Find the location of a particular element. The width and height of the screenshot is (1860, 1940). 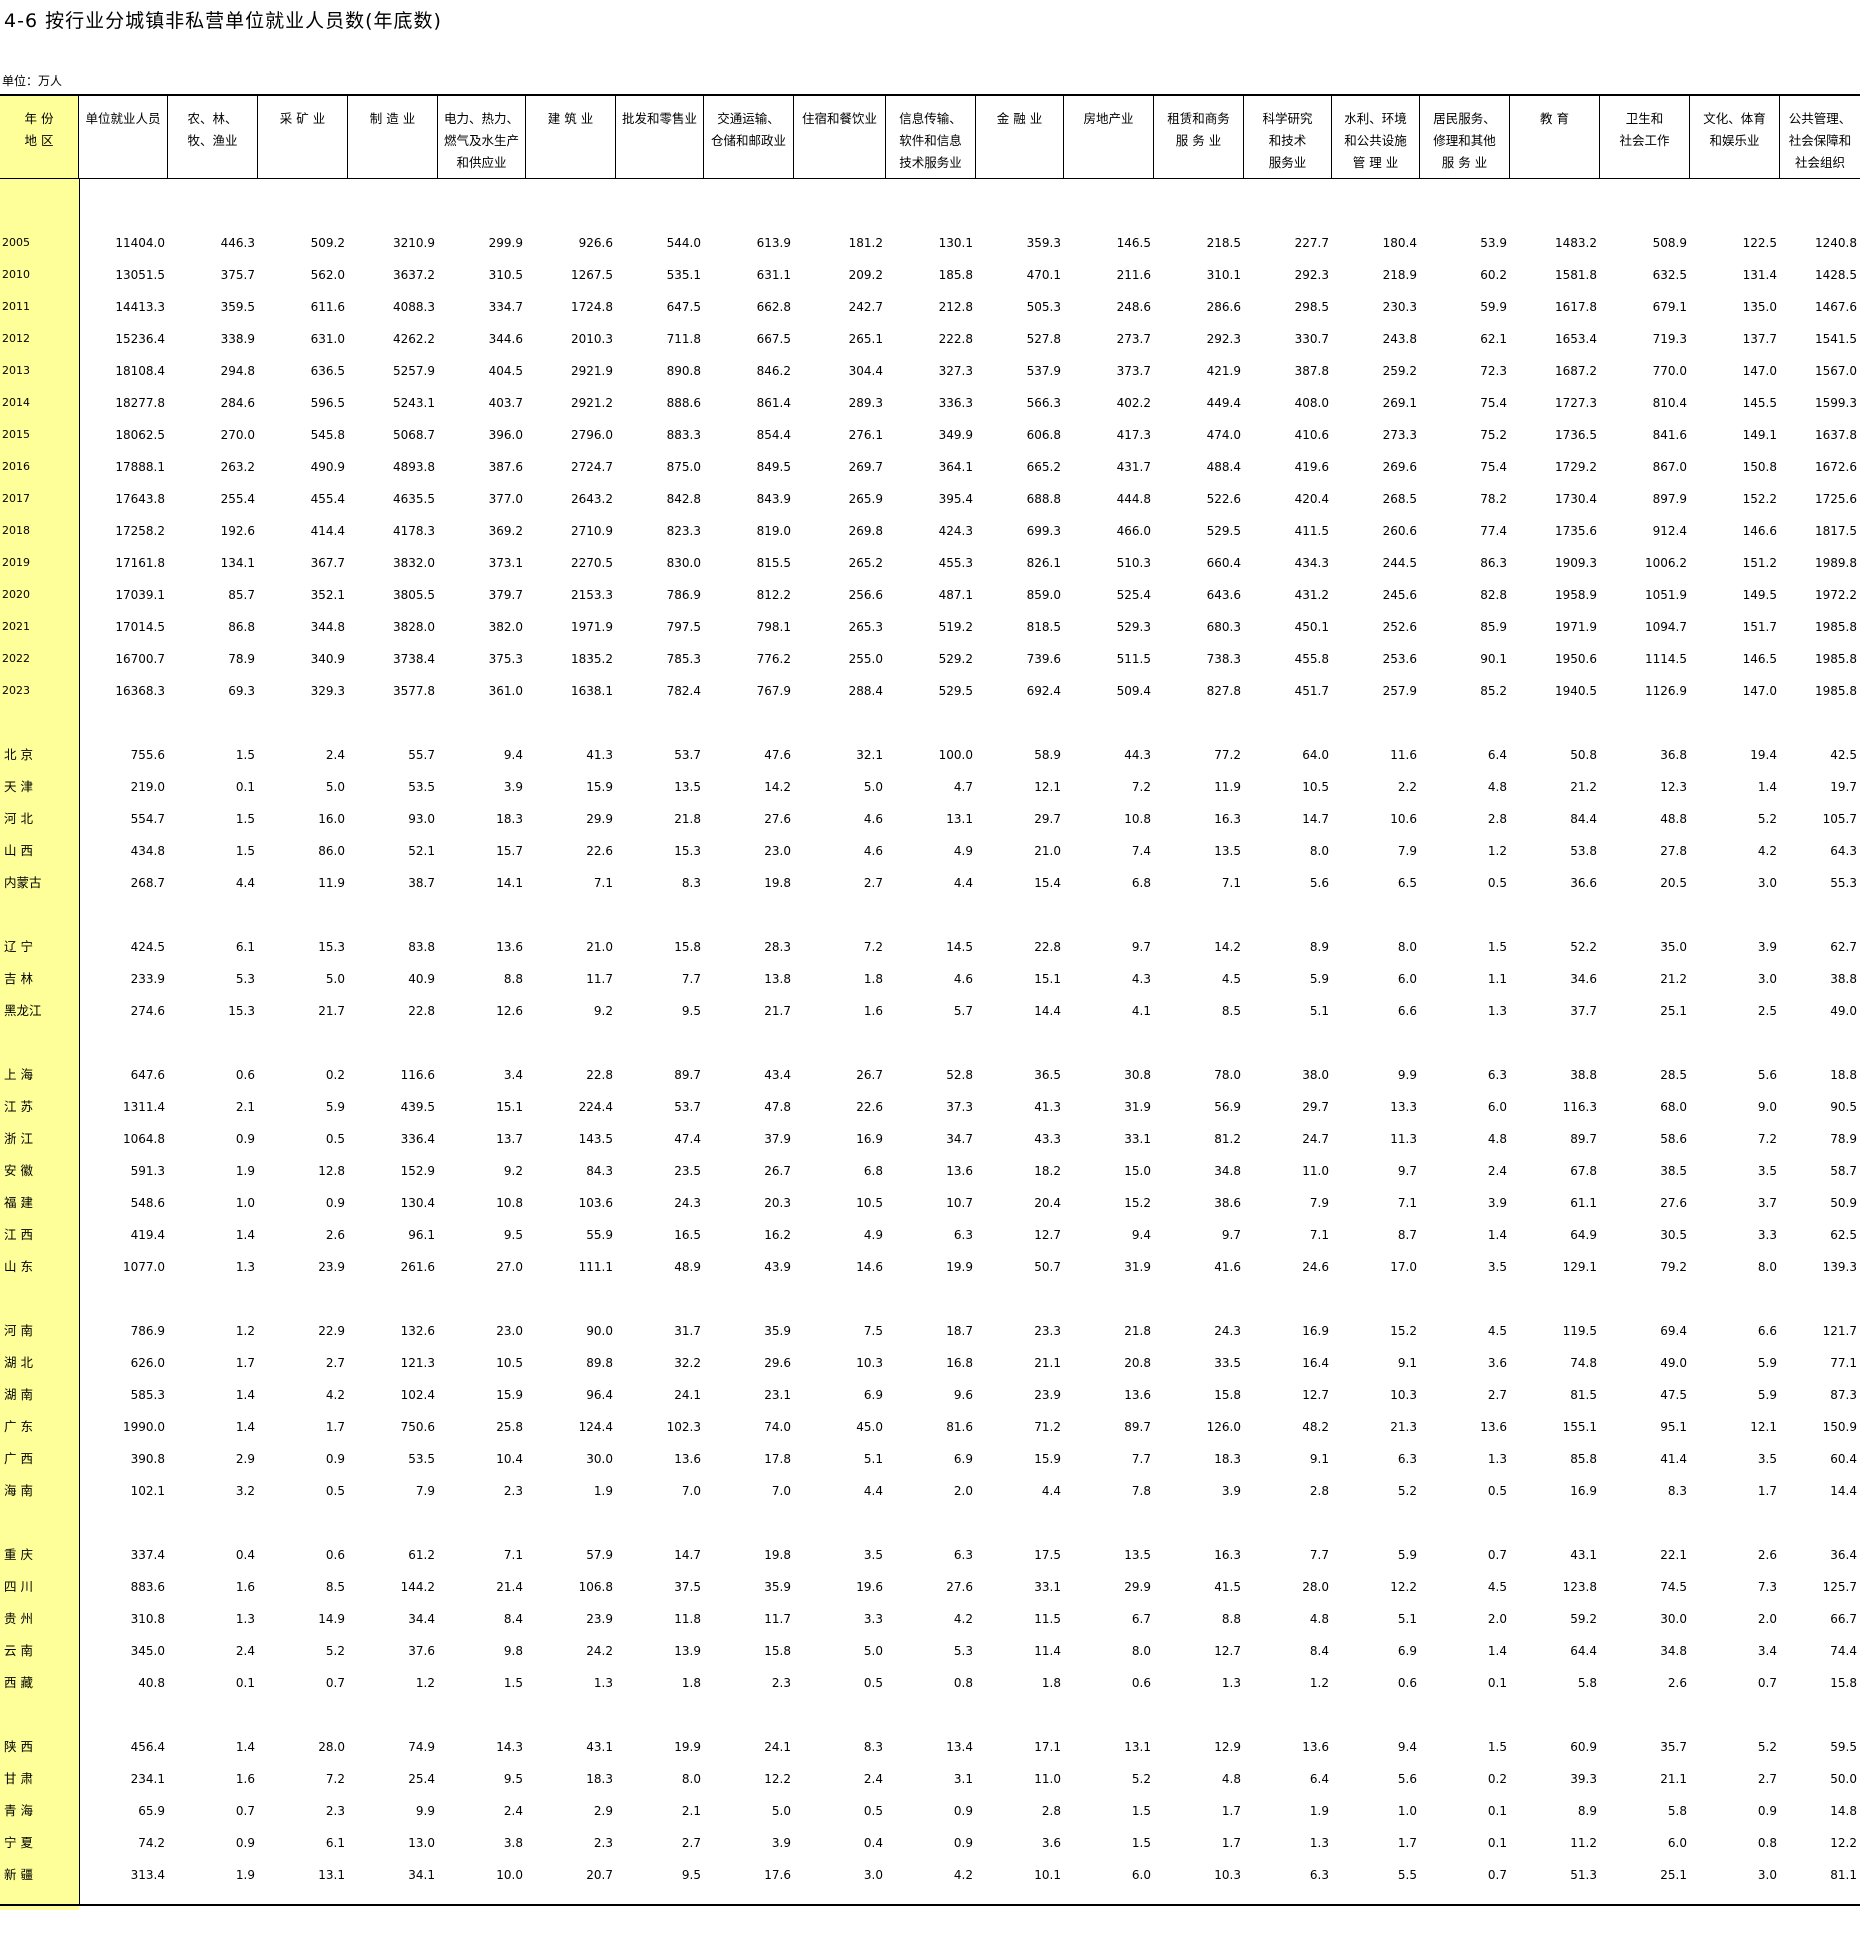

table-cell: 420.4 is located at coordinates (1311, 499).